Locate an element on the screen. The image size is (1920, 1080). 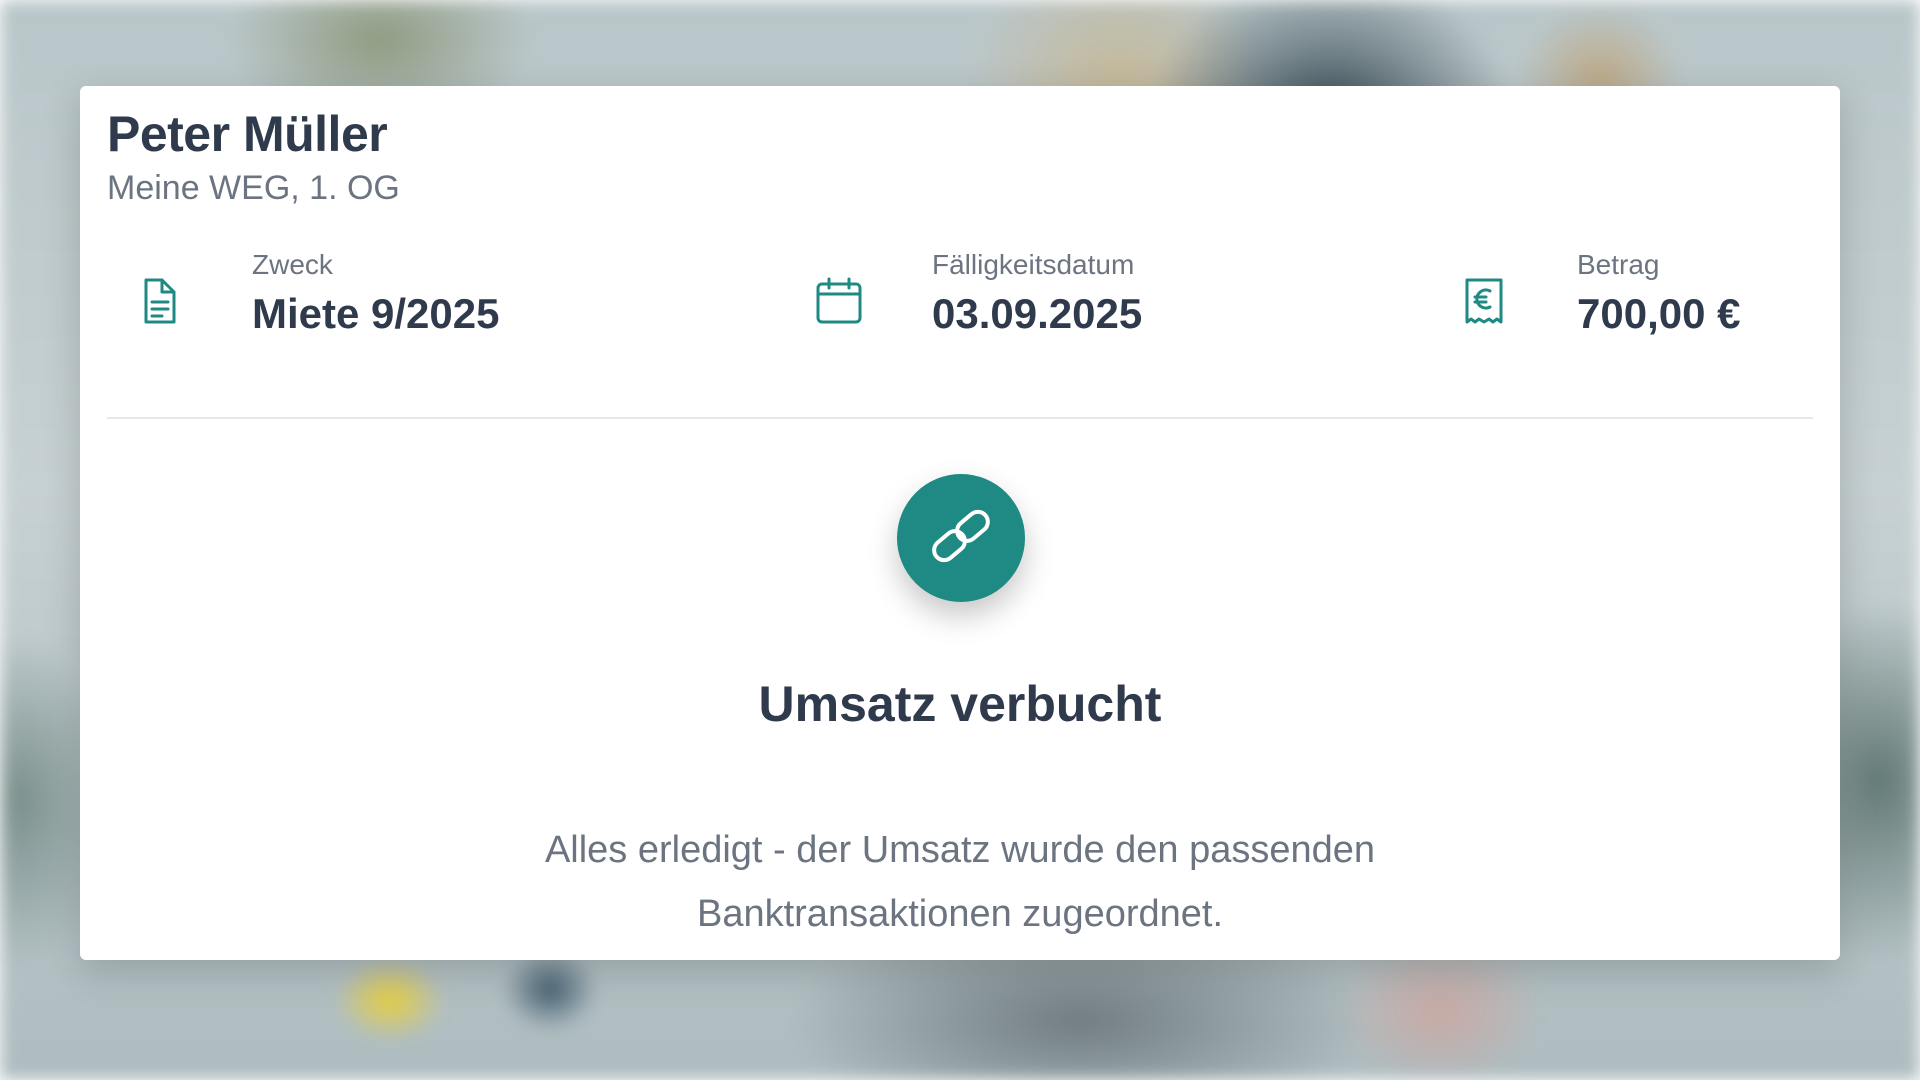
detail-label: Fälligkeitsdatum is located at coordinates (1033, 264).